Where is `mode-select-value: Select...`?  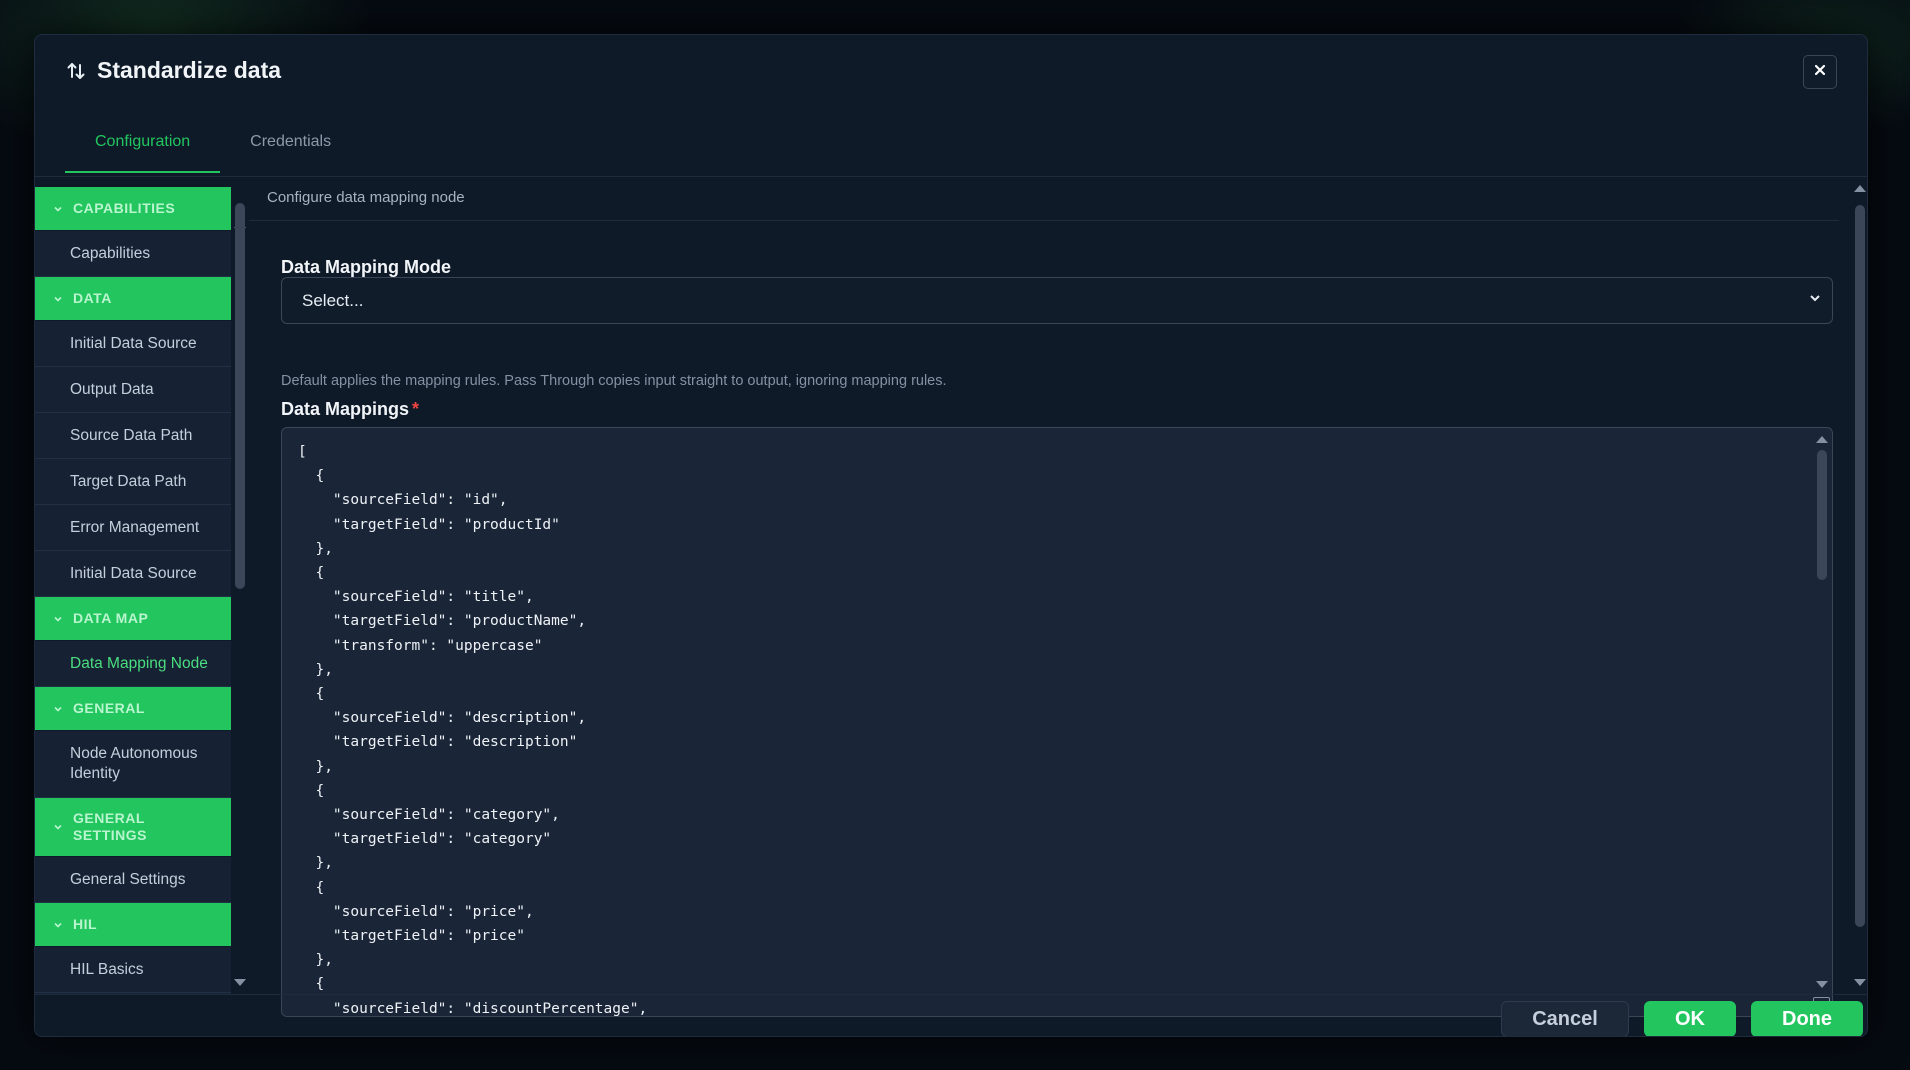
mode-select-value: Select... is located at coordinates (333, 300).